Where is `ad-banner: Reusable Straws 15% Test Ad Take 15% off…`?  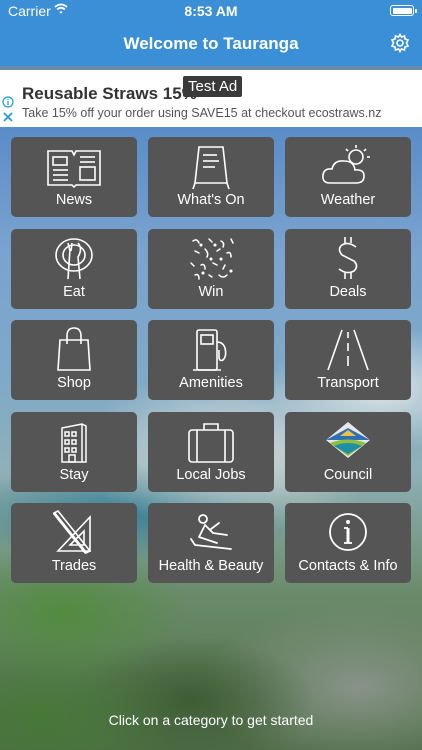 ad-banner: Reusable Straws 15% Test Ad Take 15% off… is located at coordinates (211, 98).